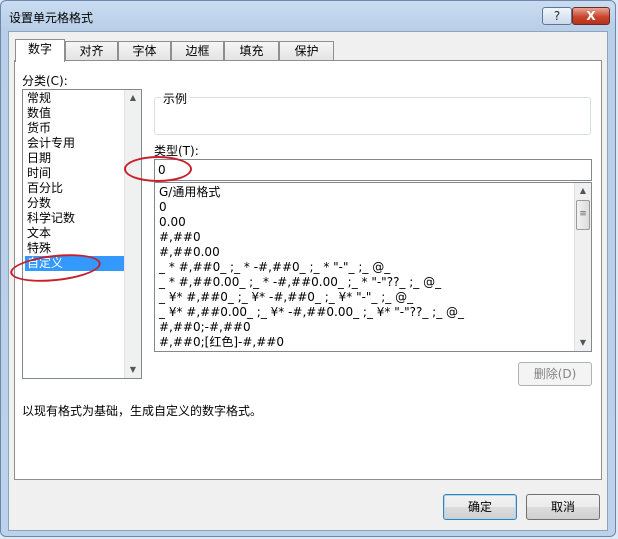  What do you see at coordinates (176, 151) in the screenshot?
I see `type-label: 类型(T):` at bounding box center [176, 151].